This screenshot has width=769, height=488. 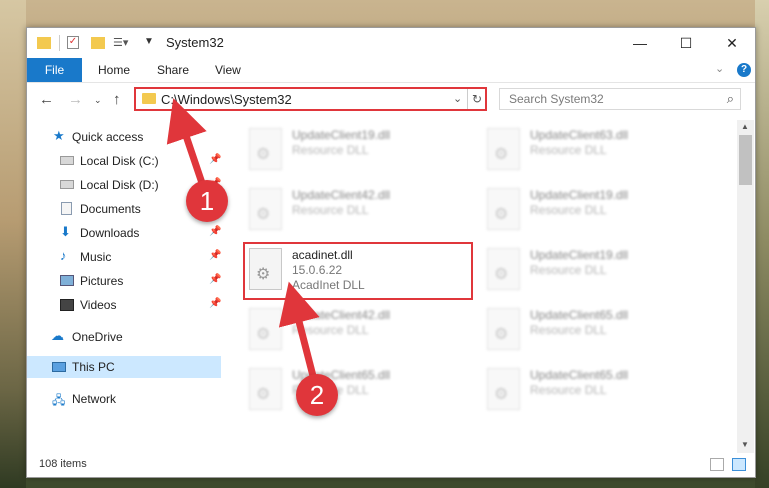 I want to click on scrollbar-thumb, so click(x=745, y=160).